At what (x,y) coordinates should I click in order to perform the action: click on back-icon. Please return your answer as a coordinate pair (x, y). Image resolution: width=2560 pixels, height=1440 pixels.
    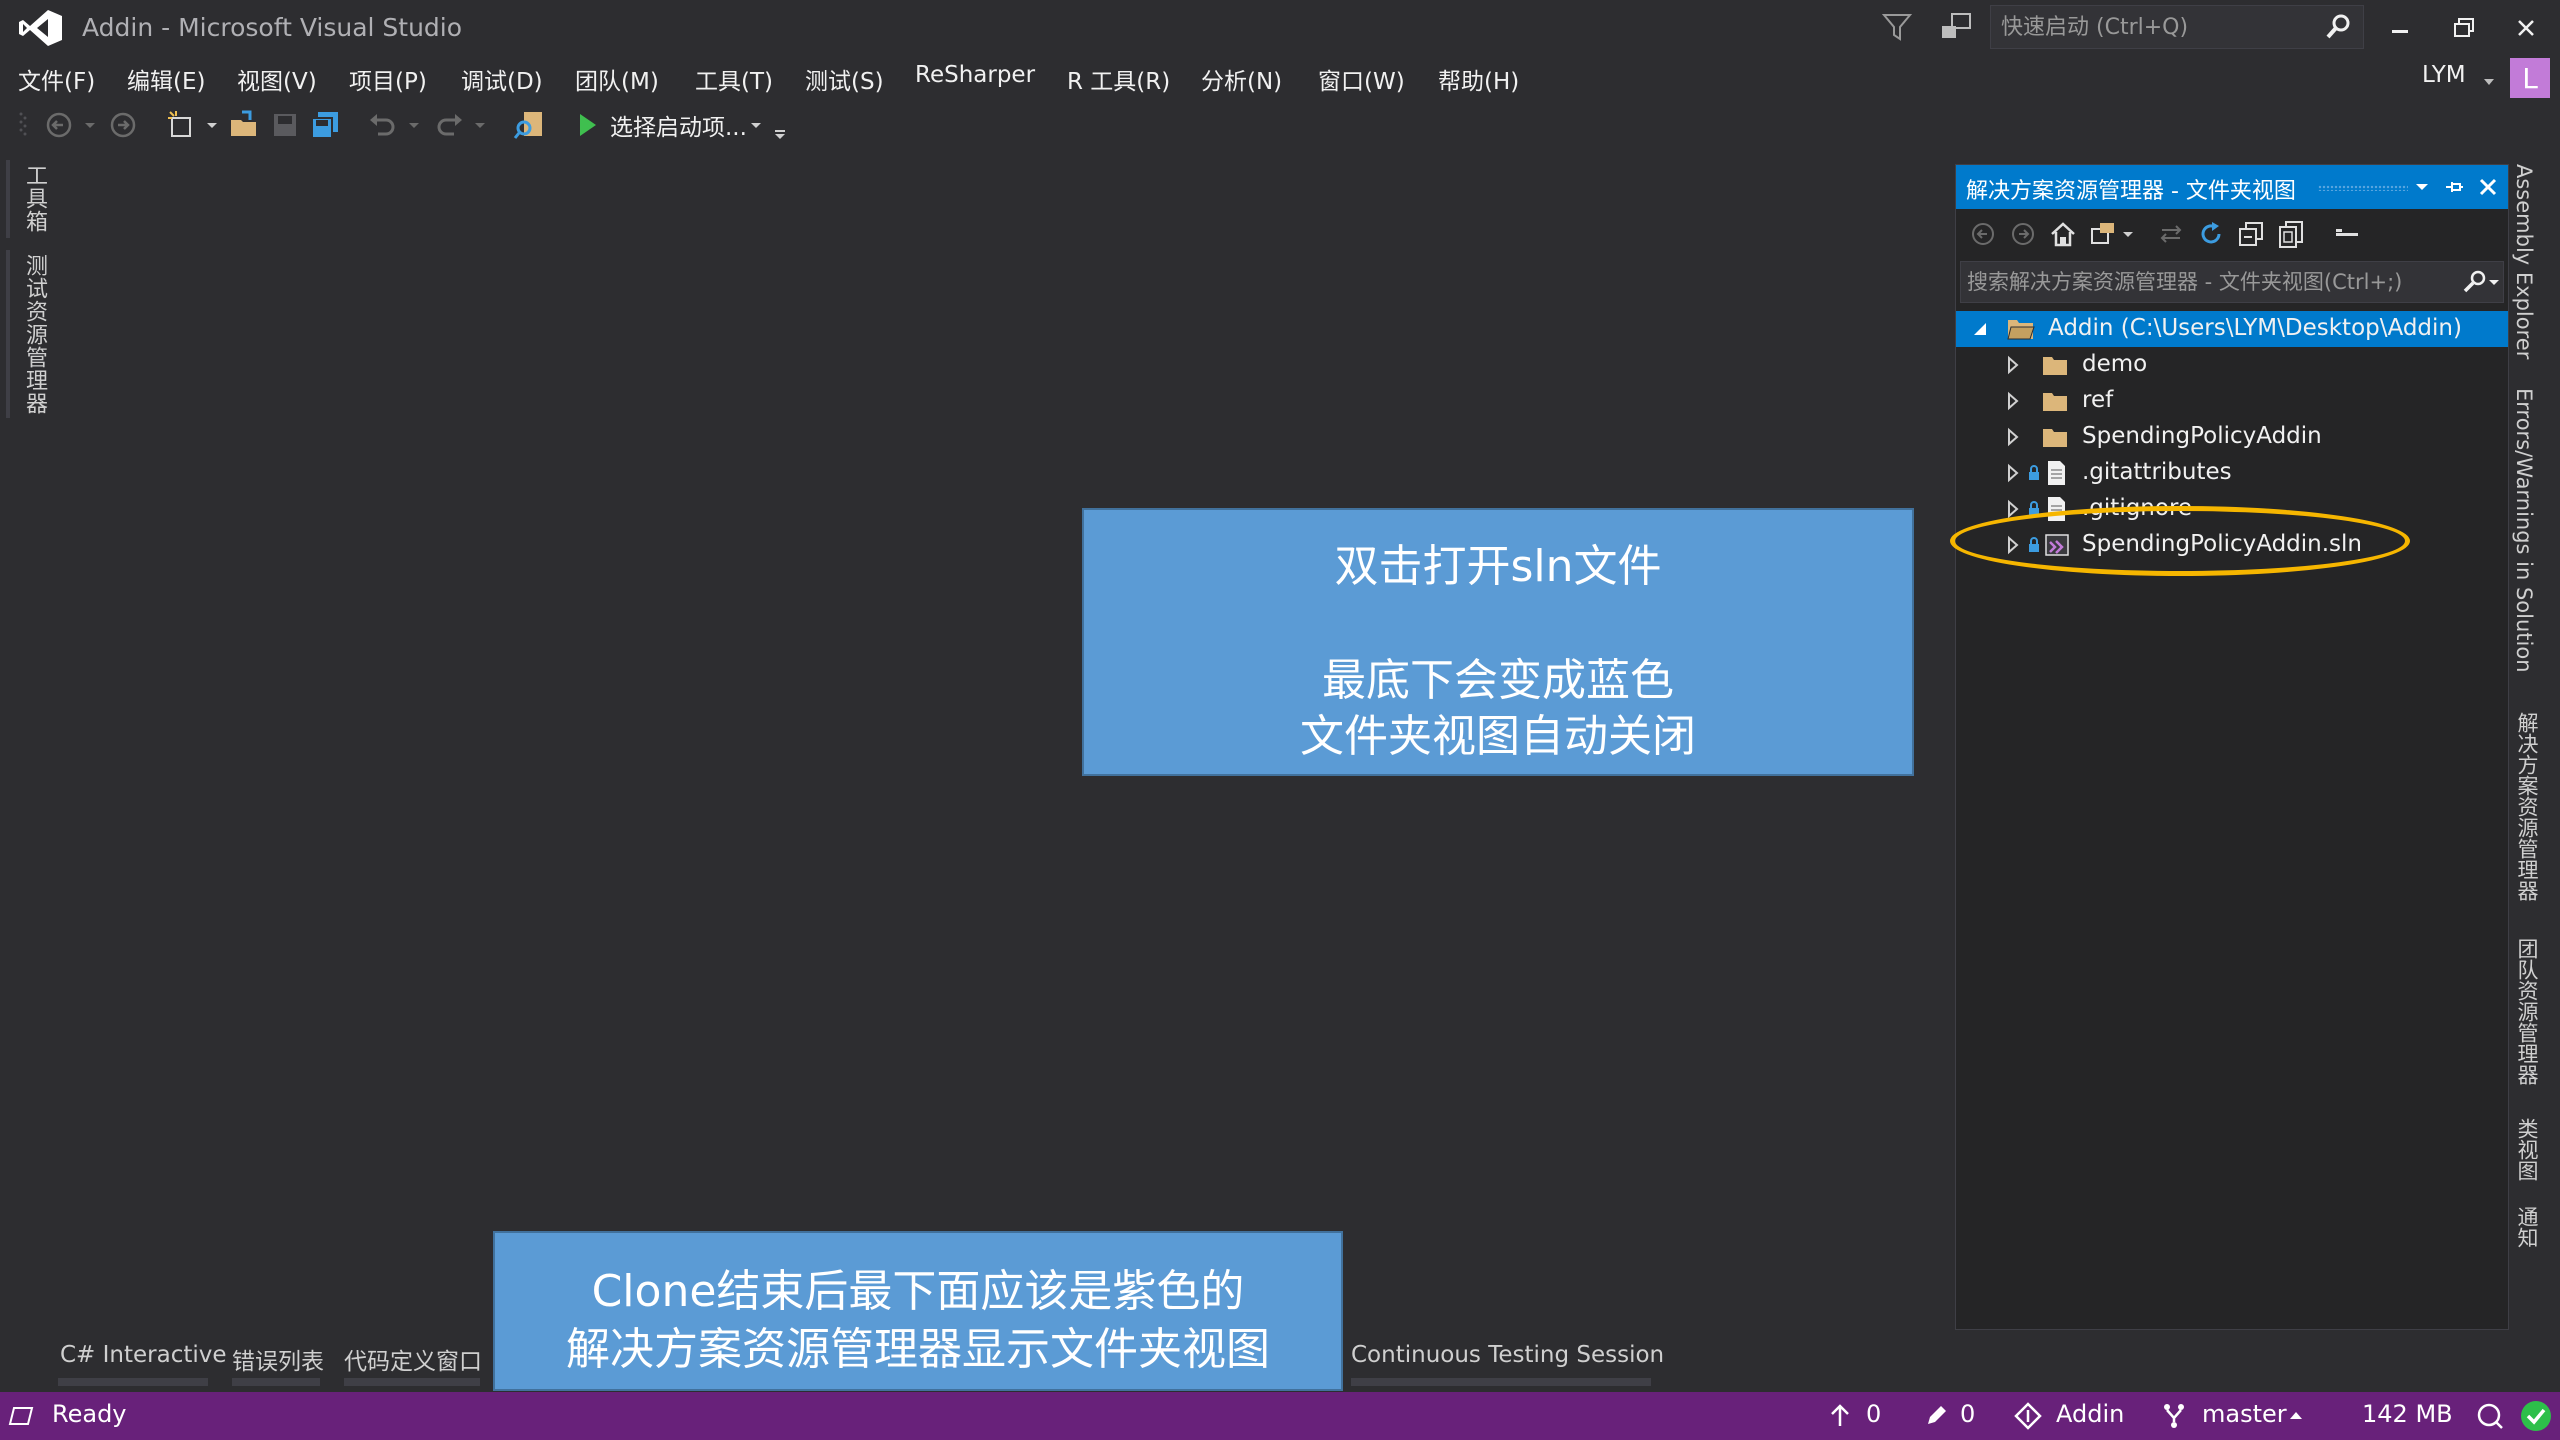
    Looking at the image, I should click on (1983, 234).